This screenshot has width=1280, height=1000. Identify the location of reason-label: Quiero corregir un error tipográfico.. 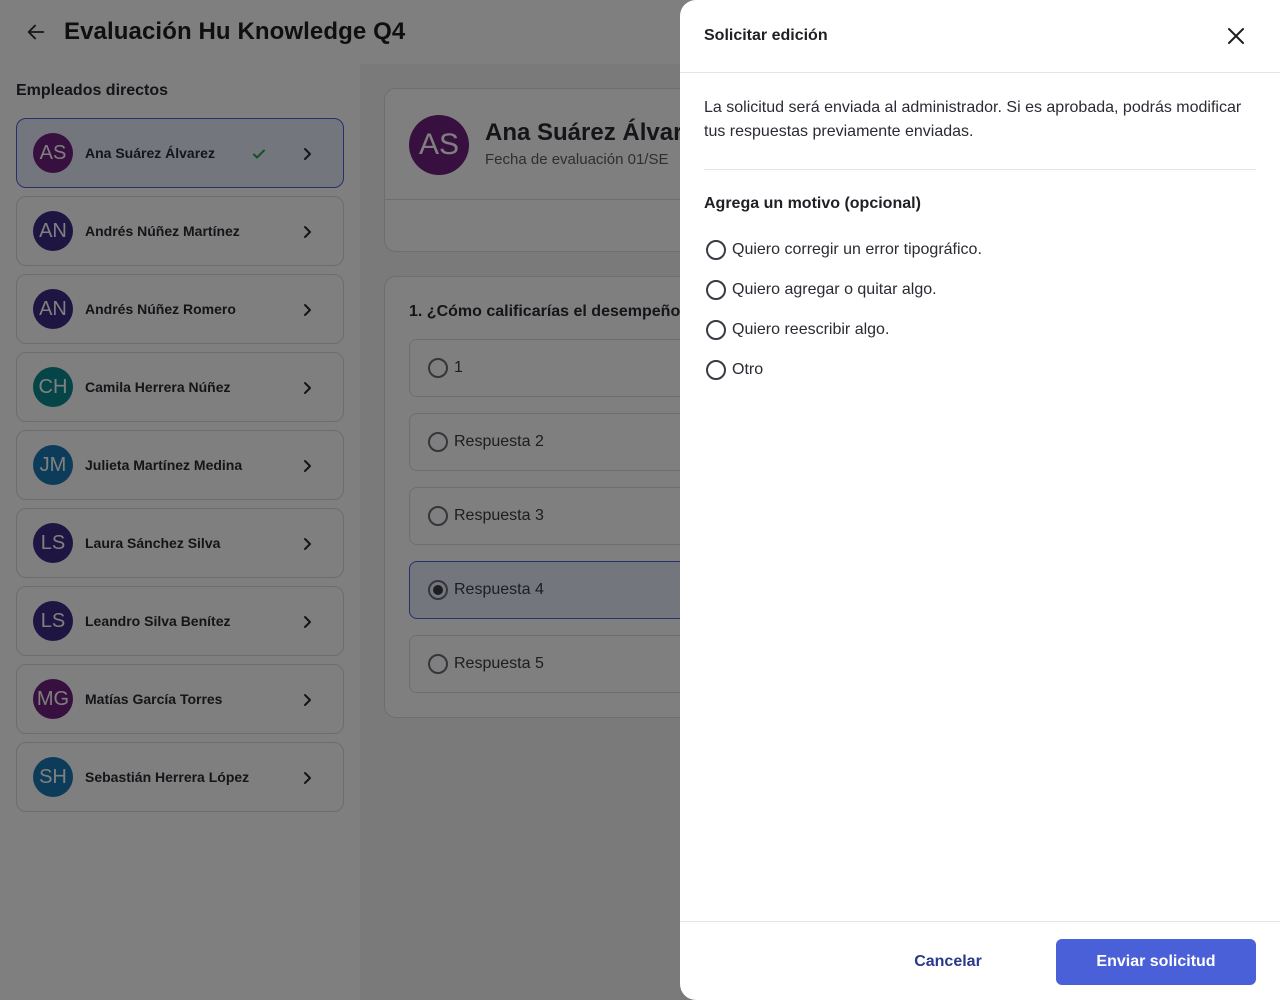
(857, 249).